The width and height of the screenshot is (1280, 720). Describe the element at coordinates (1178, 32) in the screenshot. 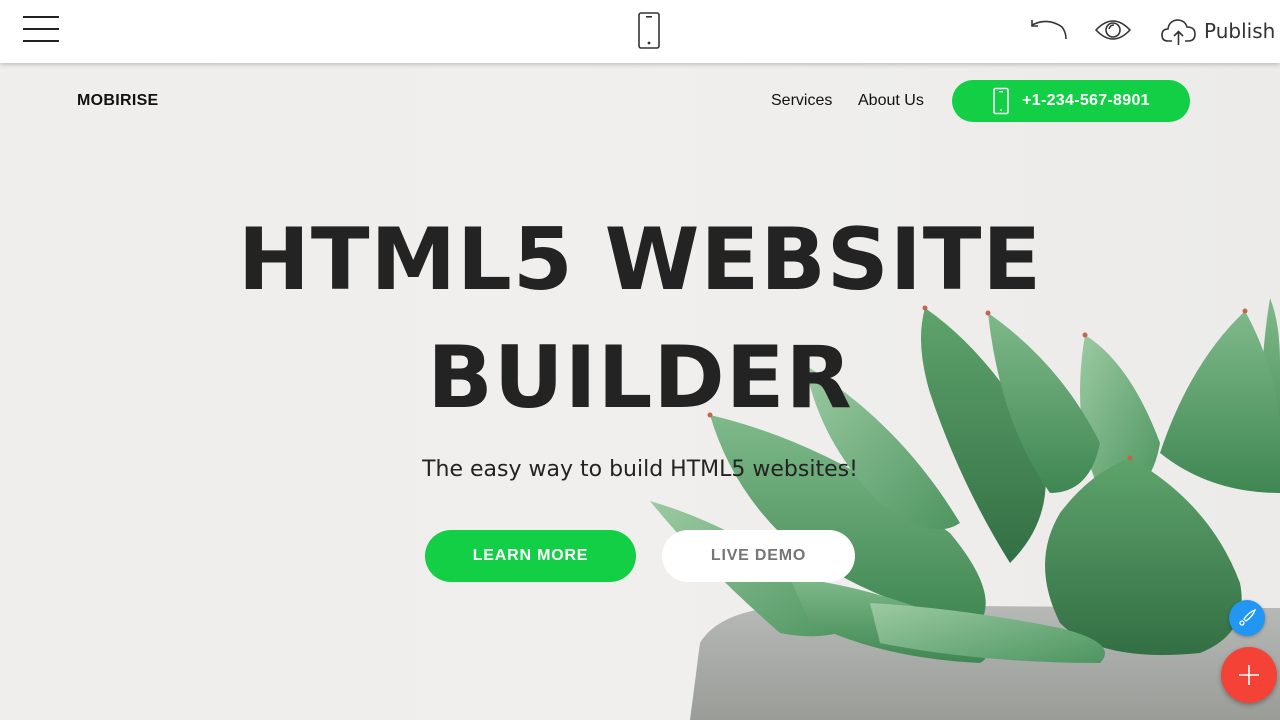

I see `cloud-upload-icon` at that location.